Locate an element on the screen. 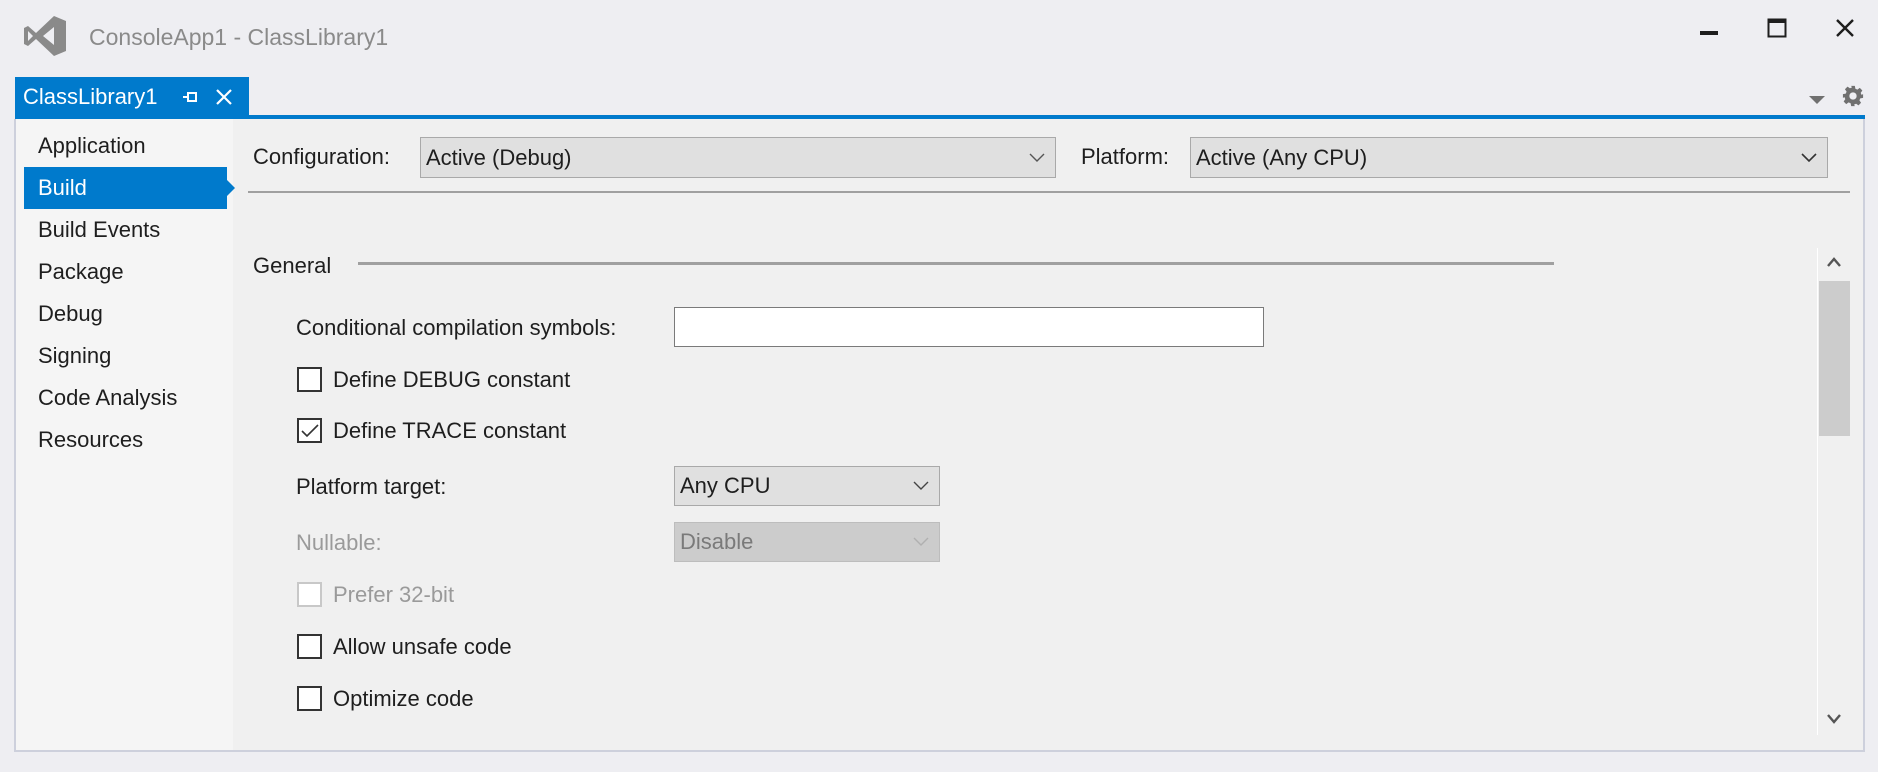  conditional-symbols-label: Conditional compilation symbols: is located at coordinates (456, 327).